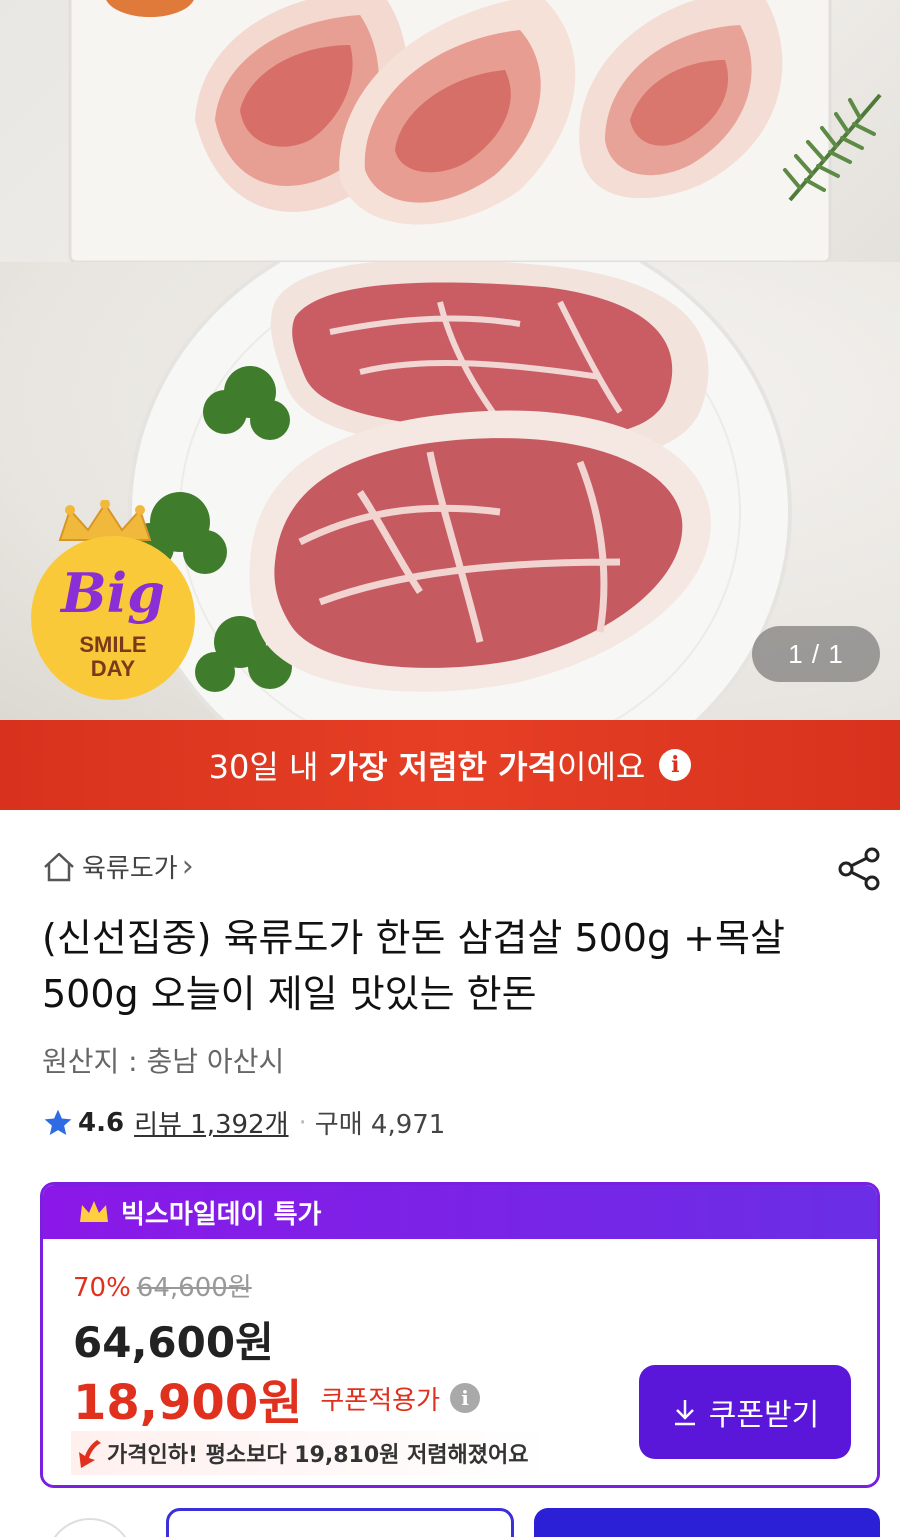 This screenshot has height=1537, width=900. What do you see at coordinates (601, 767) in the screenshot?
I see `banner-suffix: 이에요` at bounding box center [601, 767].